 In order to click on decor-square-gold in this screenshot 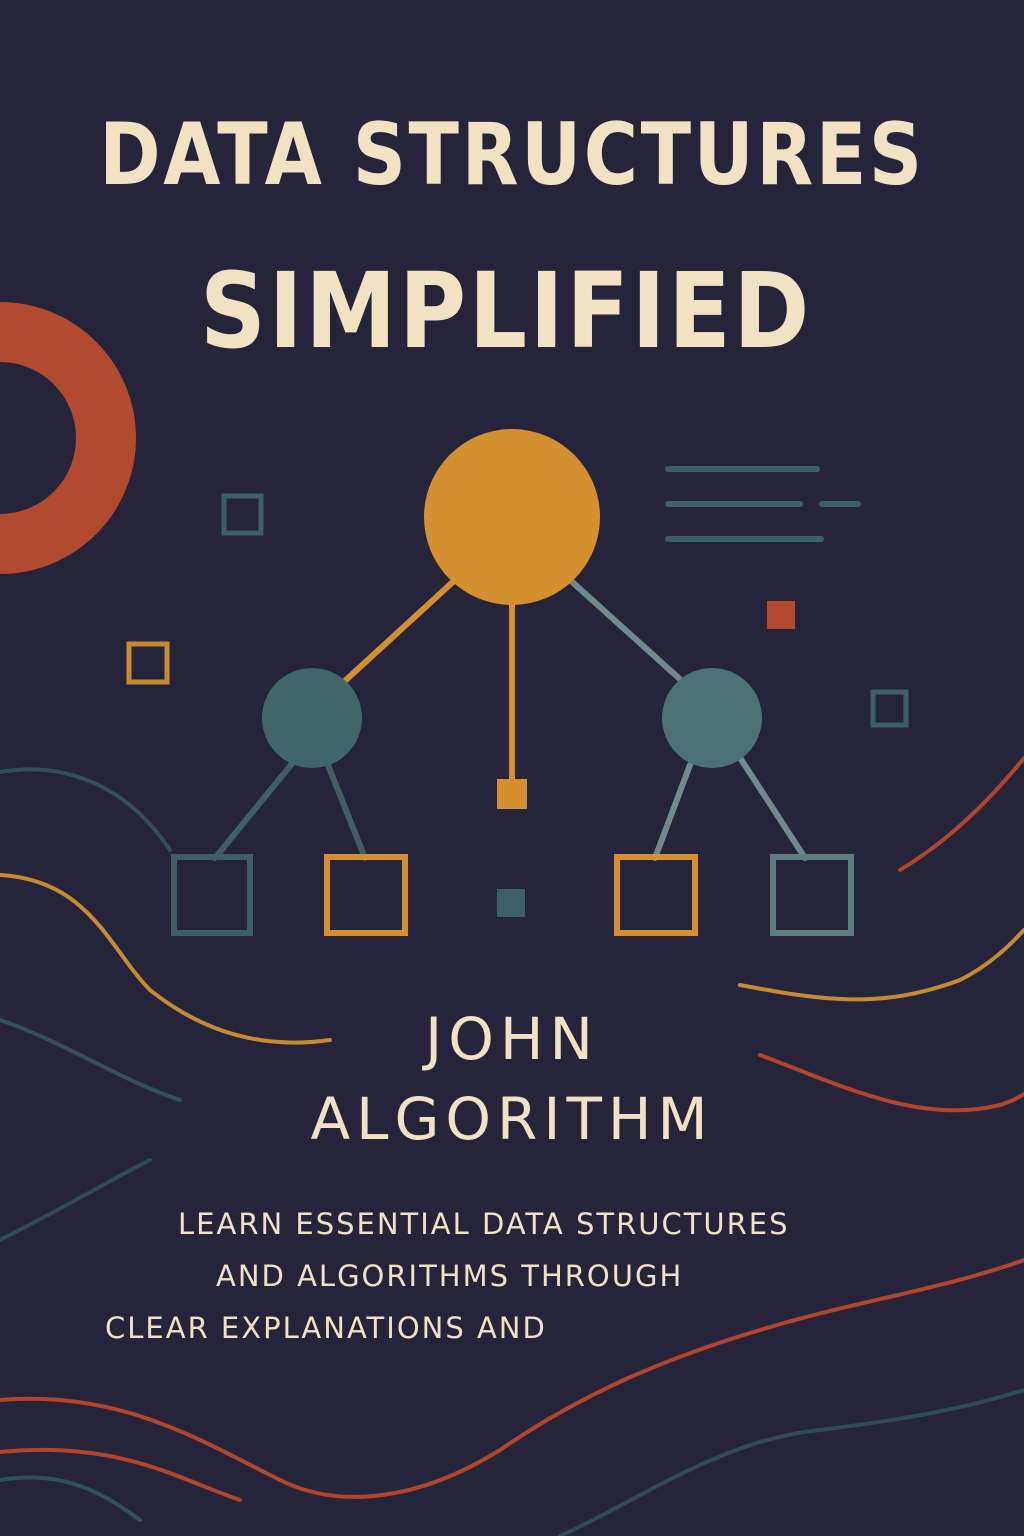, I will do `click(148, 663)`.